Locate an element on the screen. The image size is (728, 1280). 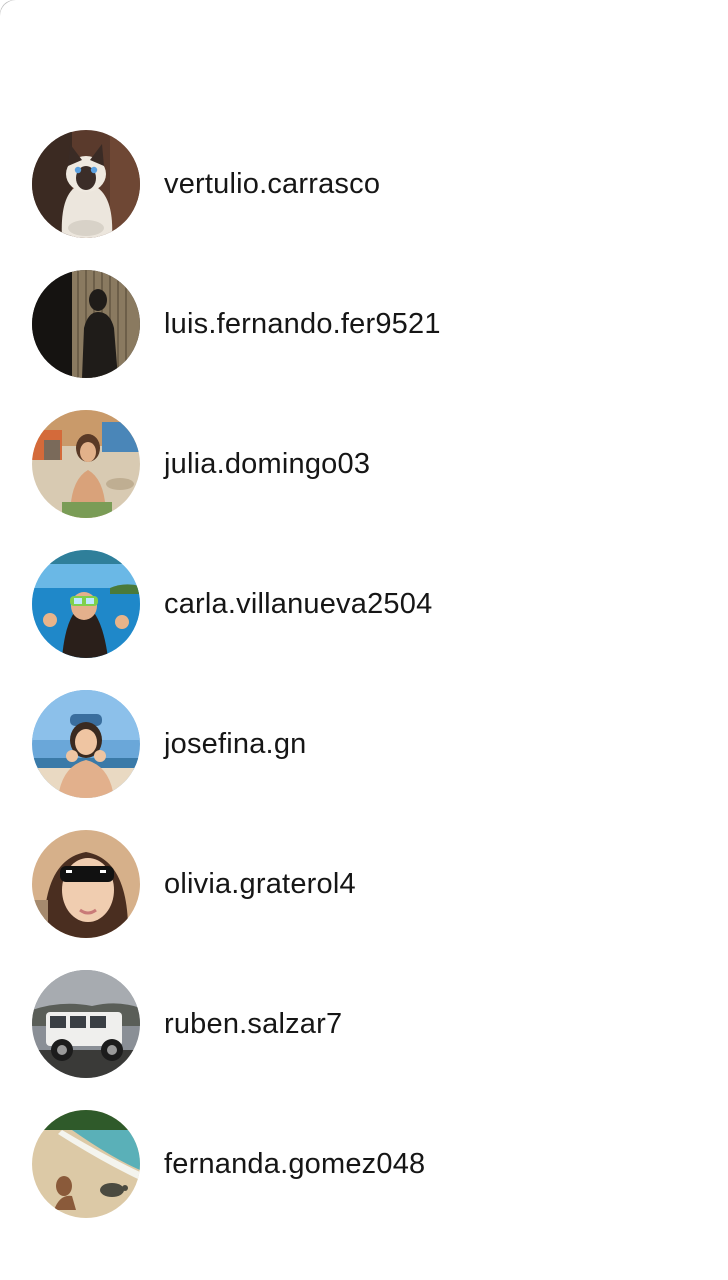
silhouette-photo-icon is located at coordinates (86, 324).